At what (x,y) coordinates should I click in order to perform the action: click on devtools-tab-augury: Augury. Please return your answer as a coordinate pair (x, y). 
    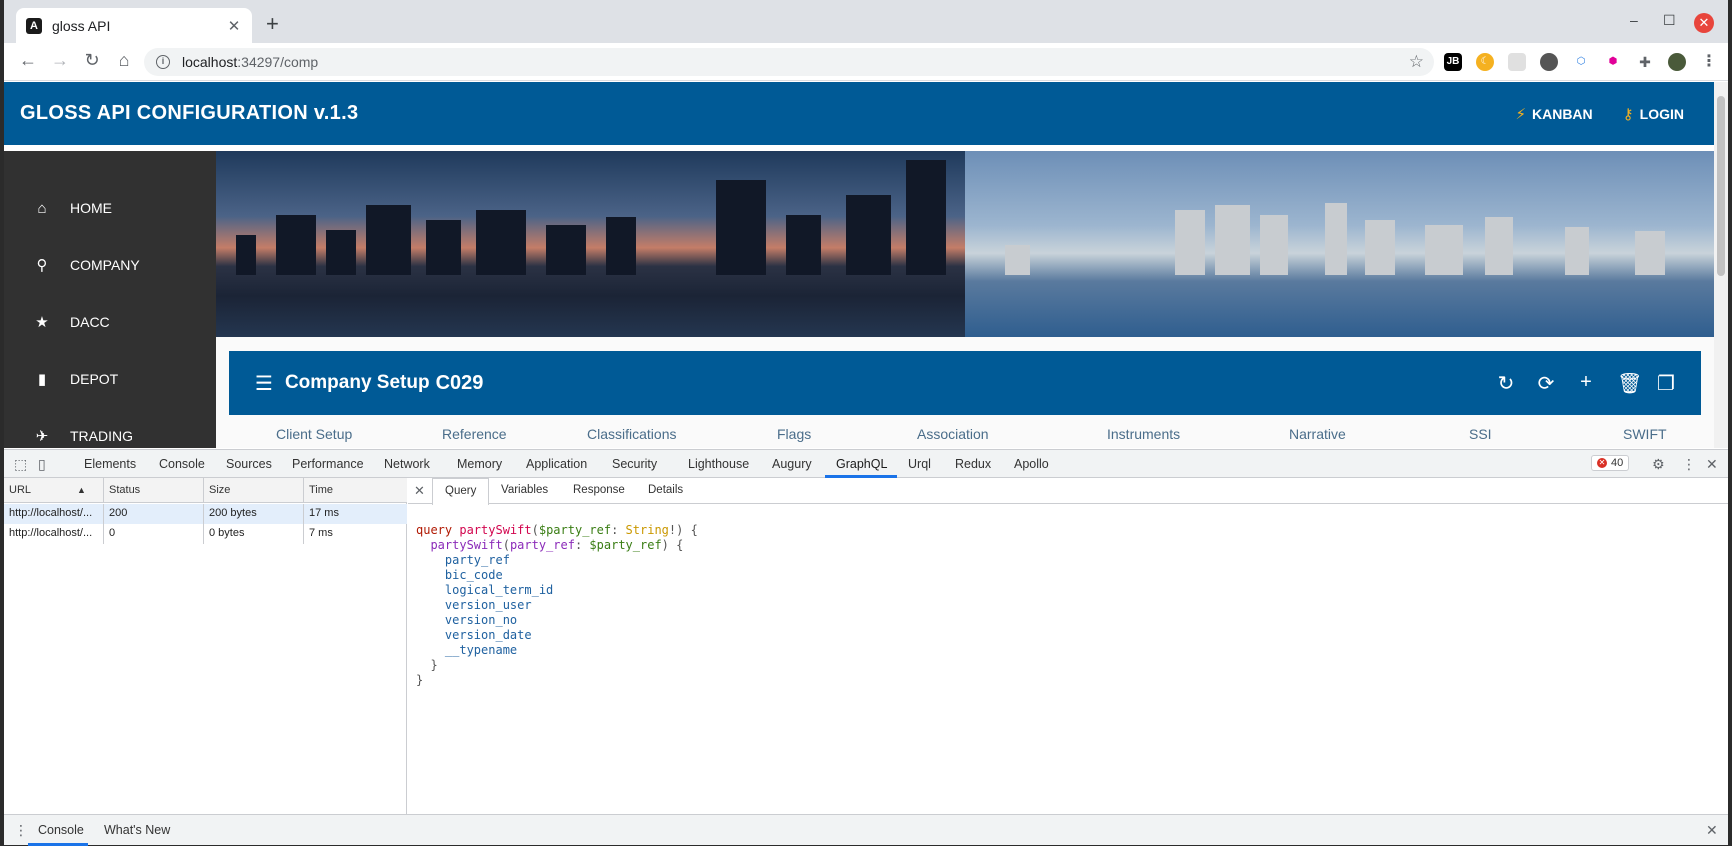
    Looking at the image, I should click on (792, 464).